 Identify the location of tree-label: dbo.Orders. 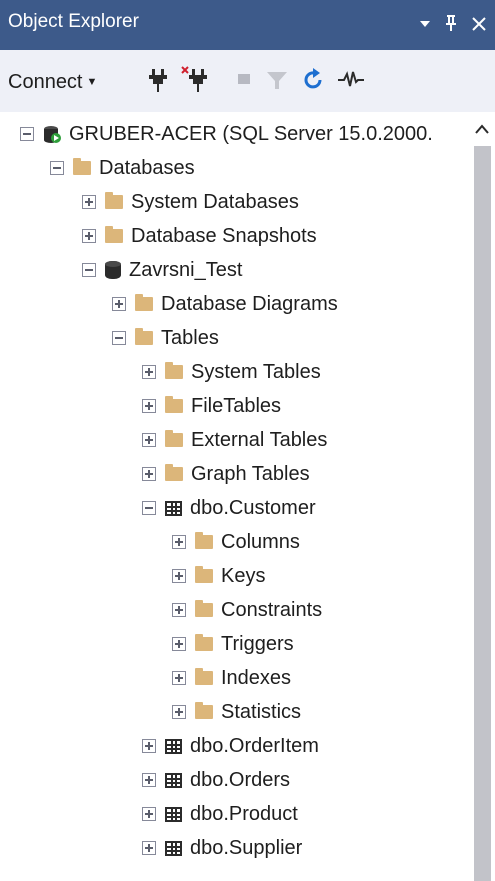
(240, 779).